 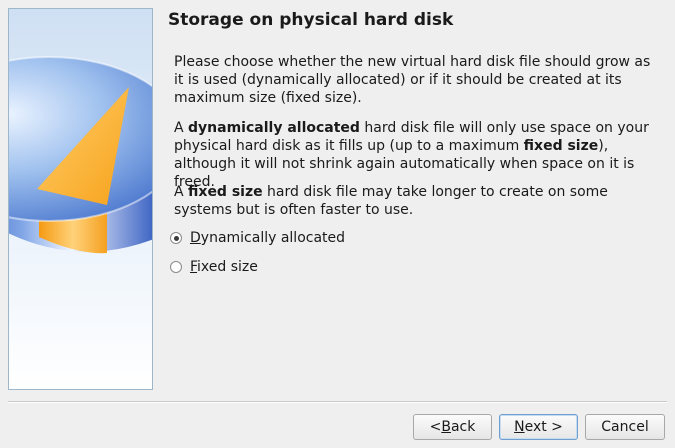 What do you see at coordinates (176, 238) in the screenshot?
I see `radio-checked-icon` at bounding box center [176, 238].